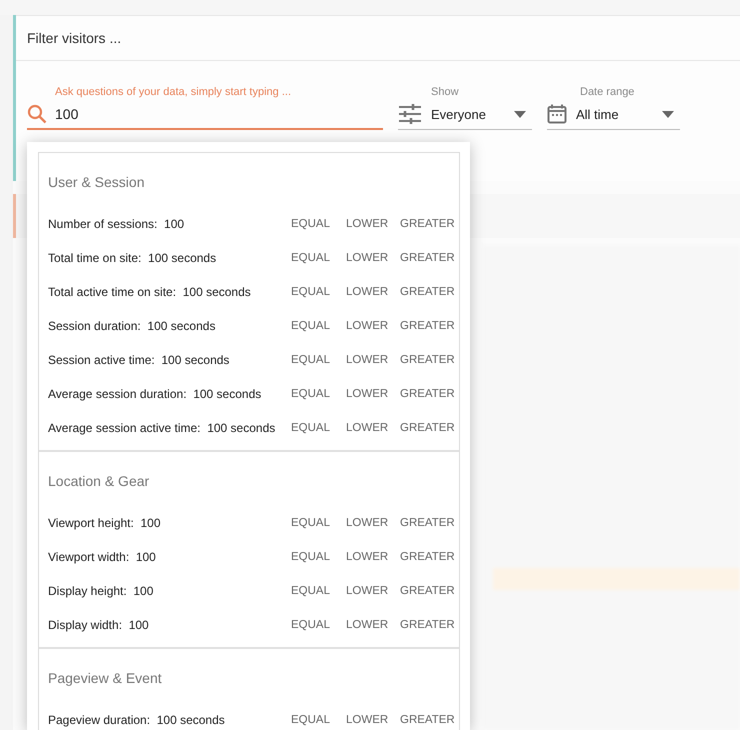 The height and width of the screenshot is (730, 740). I want to click on search-field: 100, so click(219, 114).